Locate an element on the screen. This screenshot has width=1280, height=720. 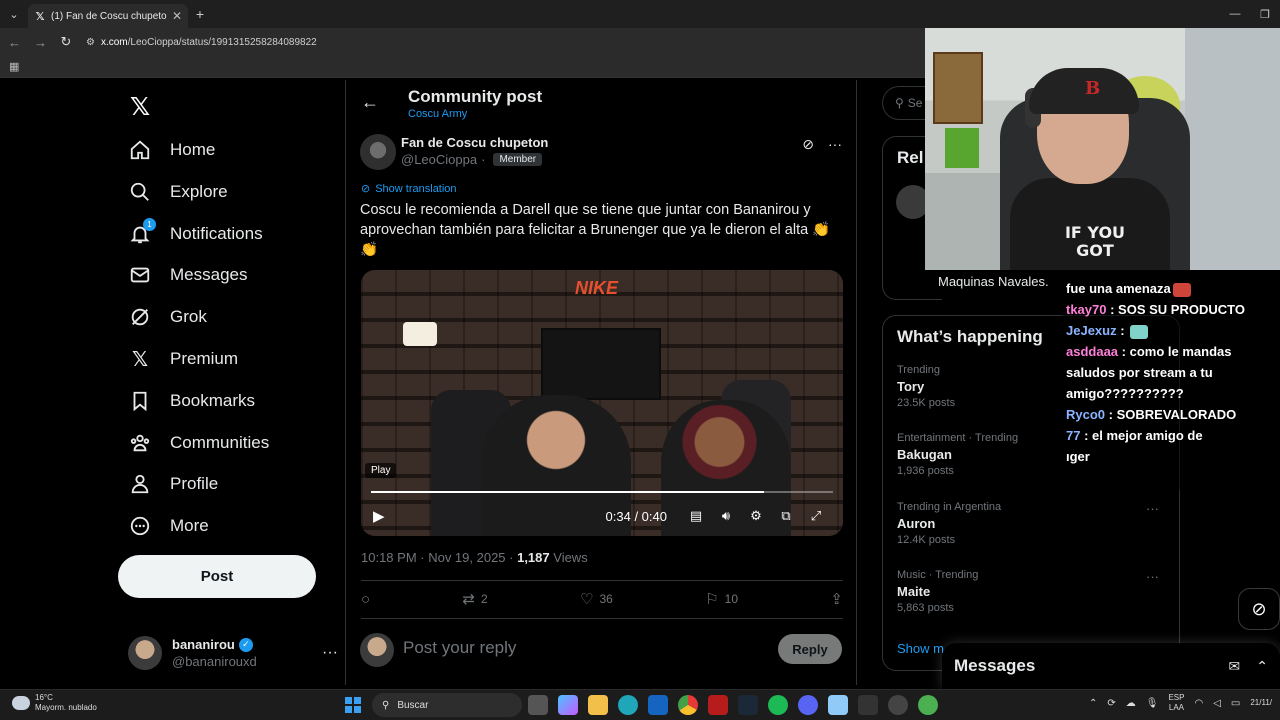
mic-icon: 🎙︎ is located at coordinates (1152, 703).